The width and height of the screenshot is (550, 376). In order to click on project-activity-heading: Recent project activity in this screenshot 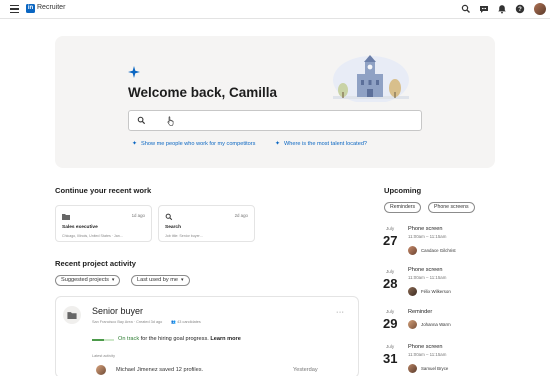, I will do `click(96, 263)`.